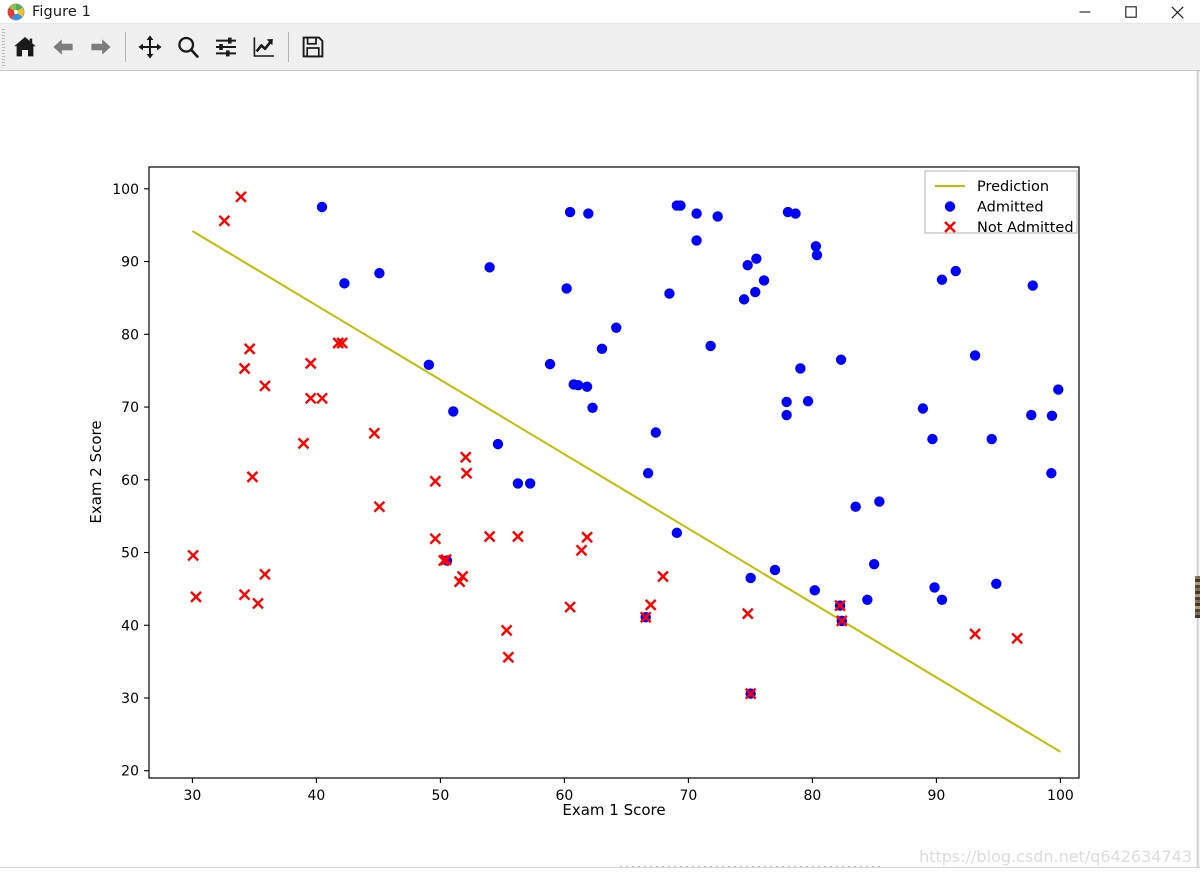 This screenshot has height=872, width=1200. What do you see at coordinates (192, 796) in the screenshot?
I see `x-tick-label: 30` at bounding box center [192, 796].